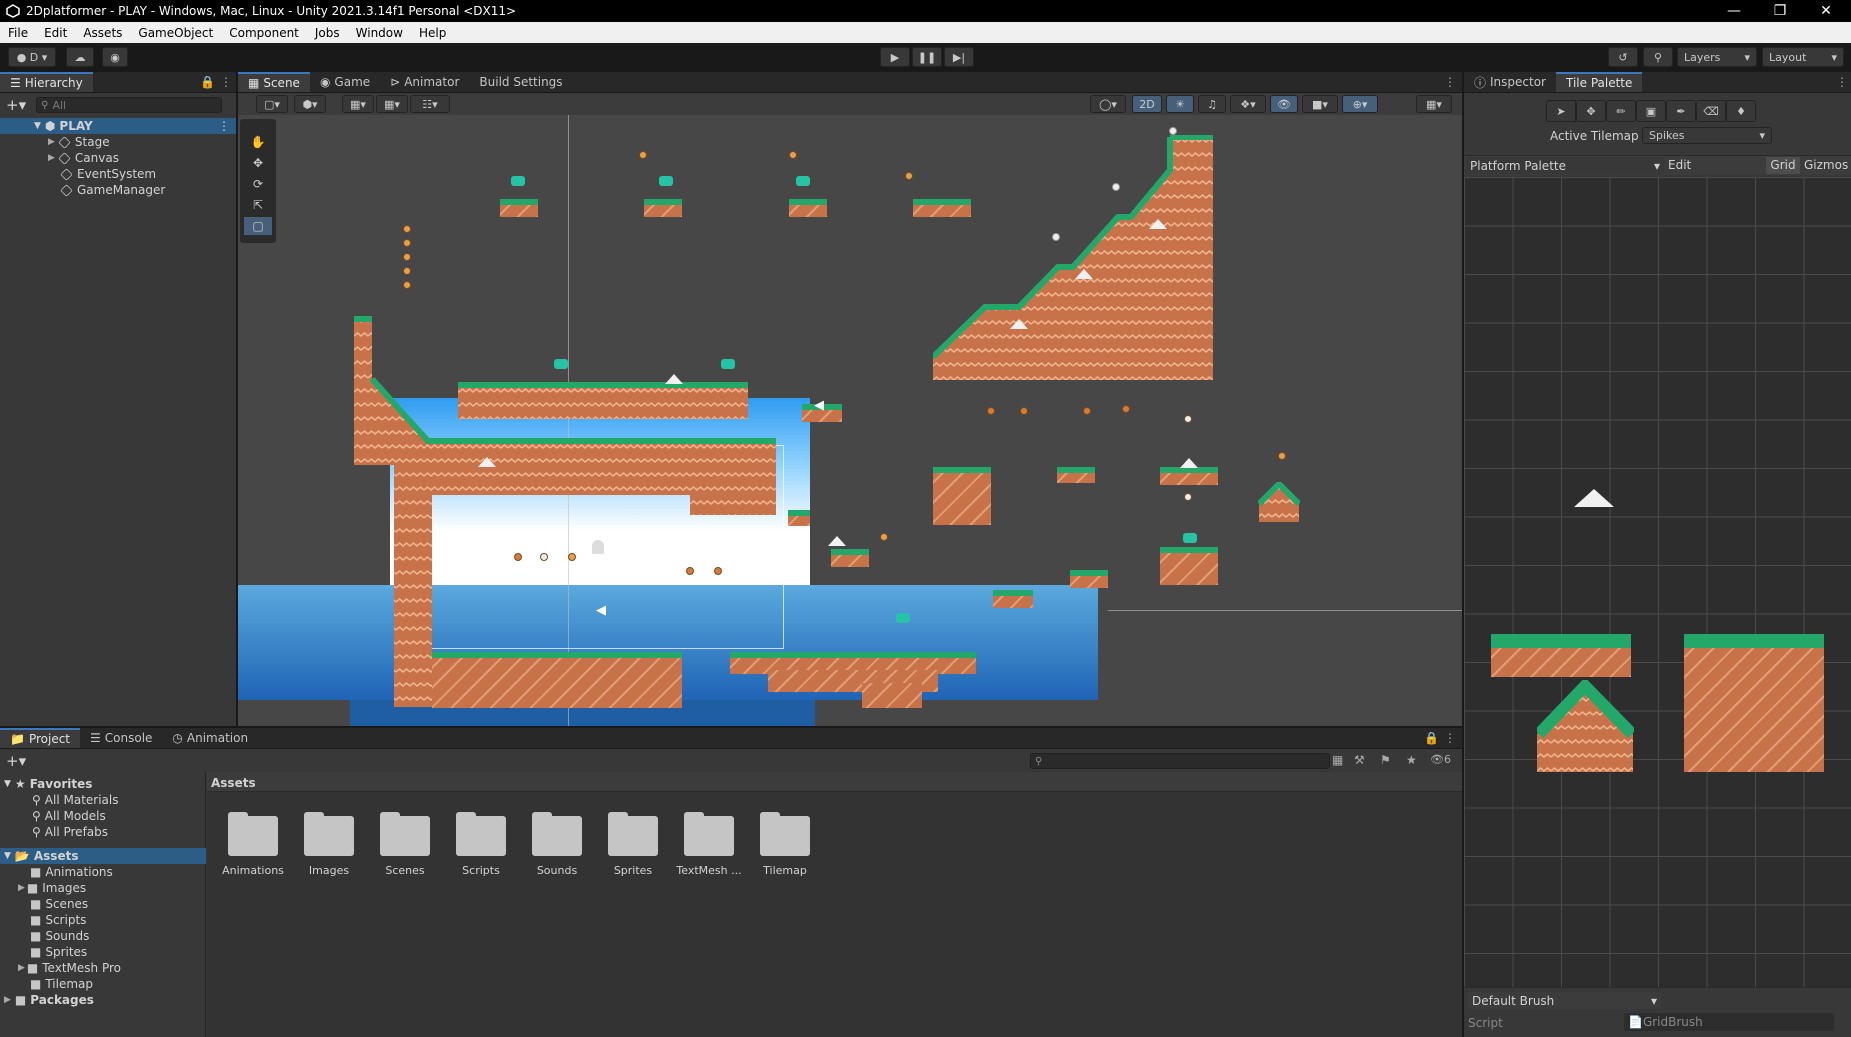 Image resolution: width=1851 pixels, height=1037 pixels. What do you see at coordinates (274, 82) in the screenshot?
I see `tab-scene: ▦ Scene` at bounding box center [274, 82].